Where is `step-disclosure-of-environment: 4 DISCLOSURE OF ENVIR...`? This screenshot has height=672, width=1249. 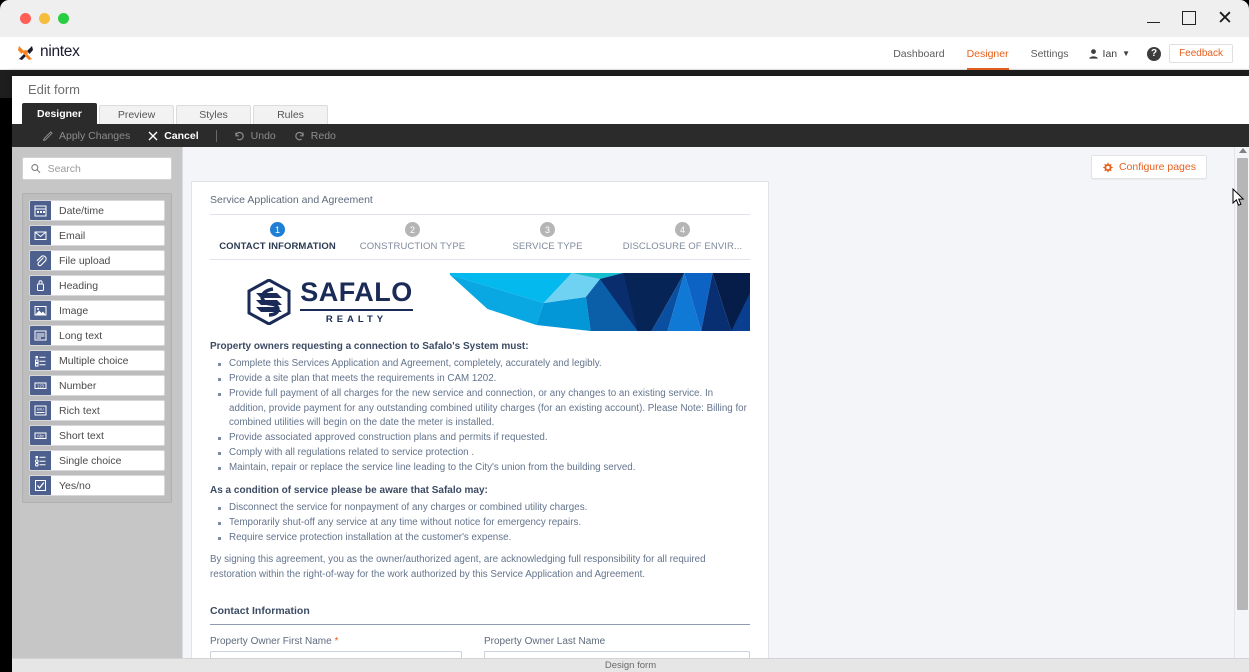 step-disclosure-of-environment: 4 DISCLOSURE OF ENVIR... is located at coordinates (682, 237).